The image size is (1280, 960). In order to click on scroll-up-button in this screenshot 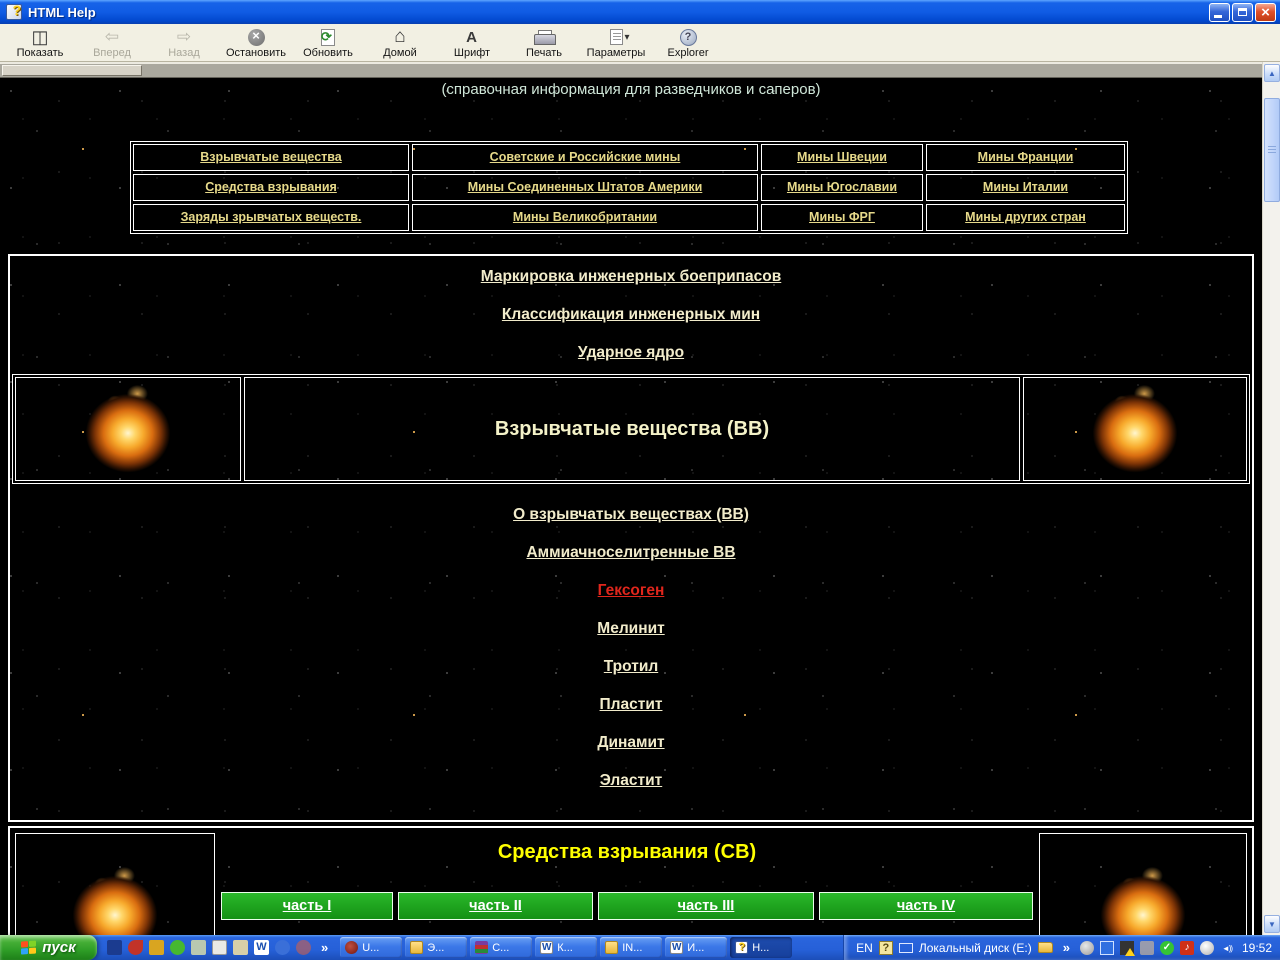, I will do `click(1272, 73)`.